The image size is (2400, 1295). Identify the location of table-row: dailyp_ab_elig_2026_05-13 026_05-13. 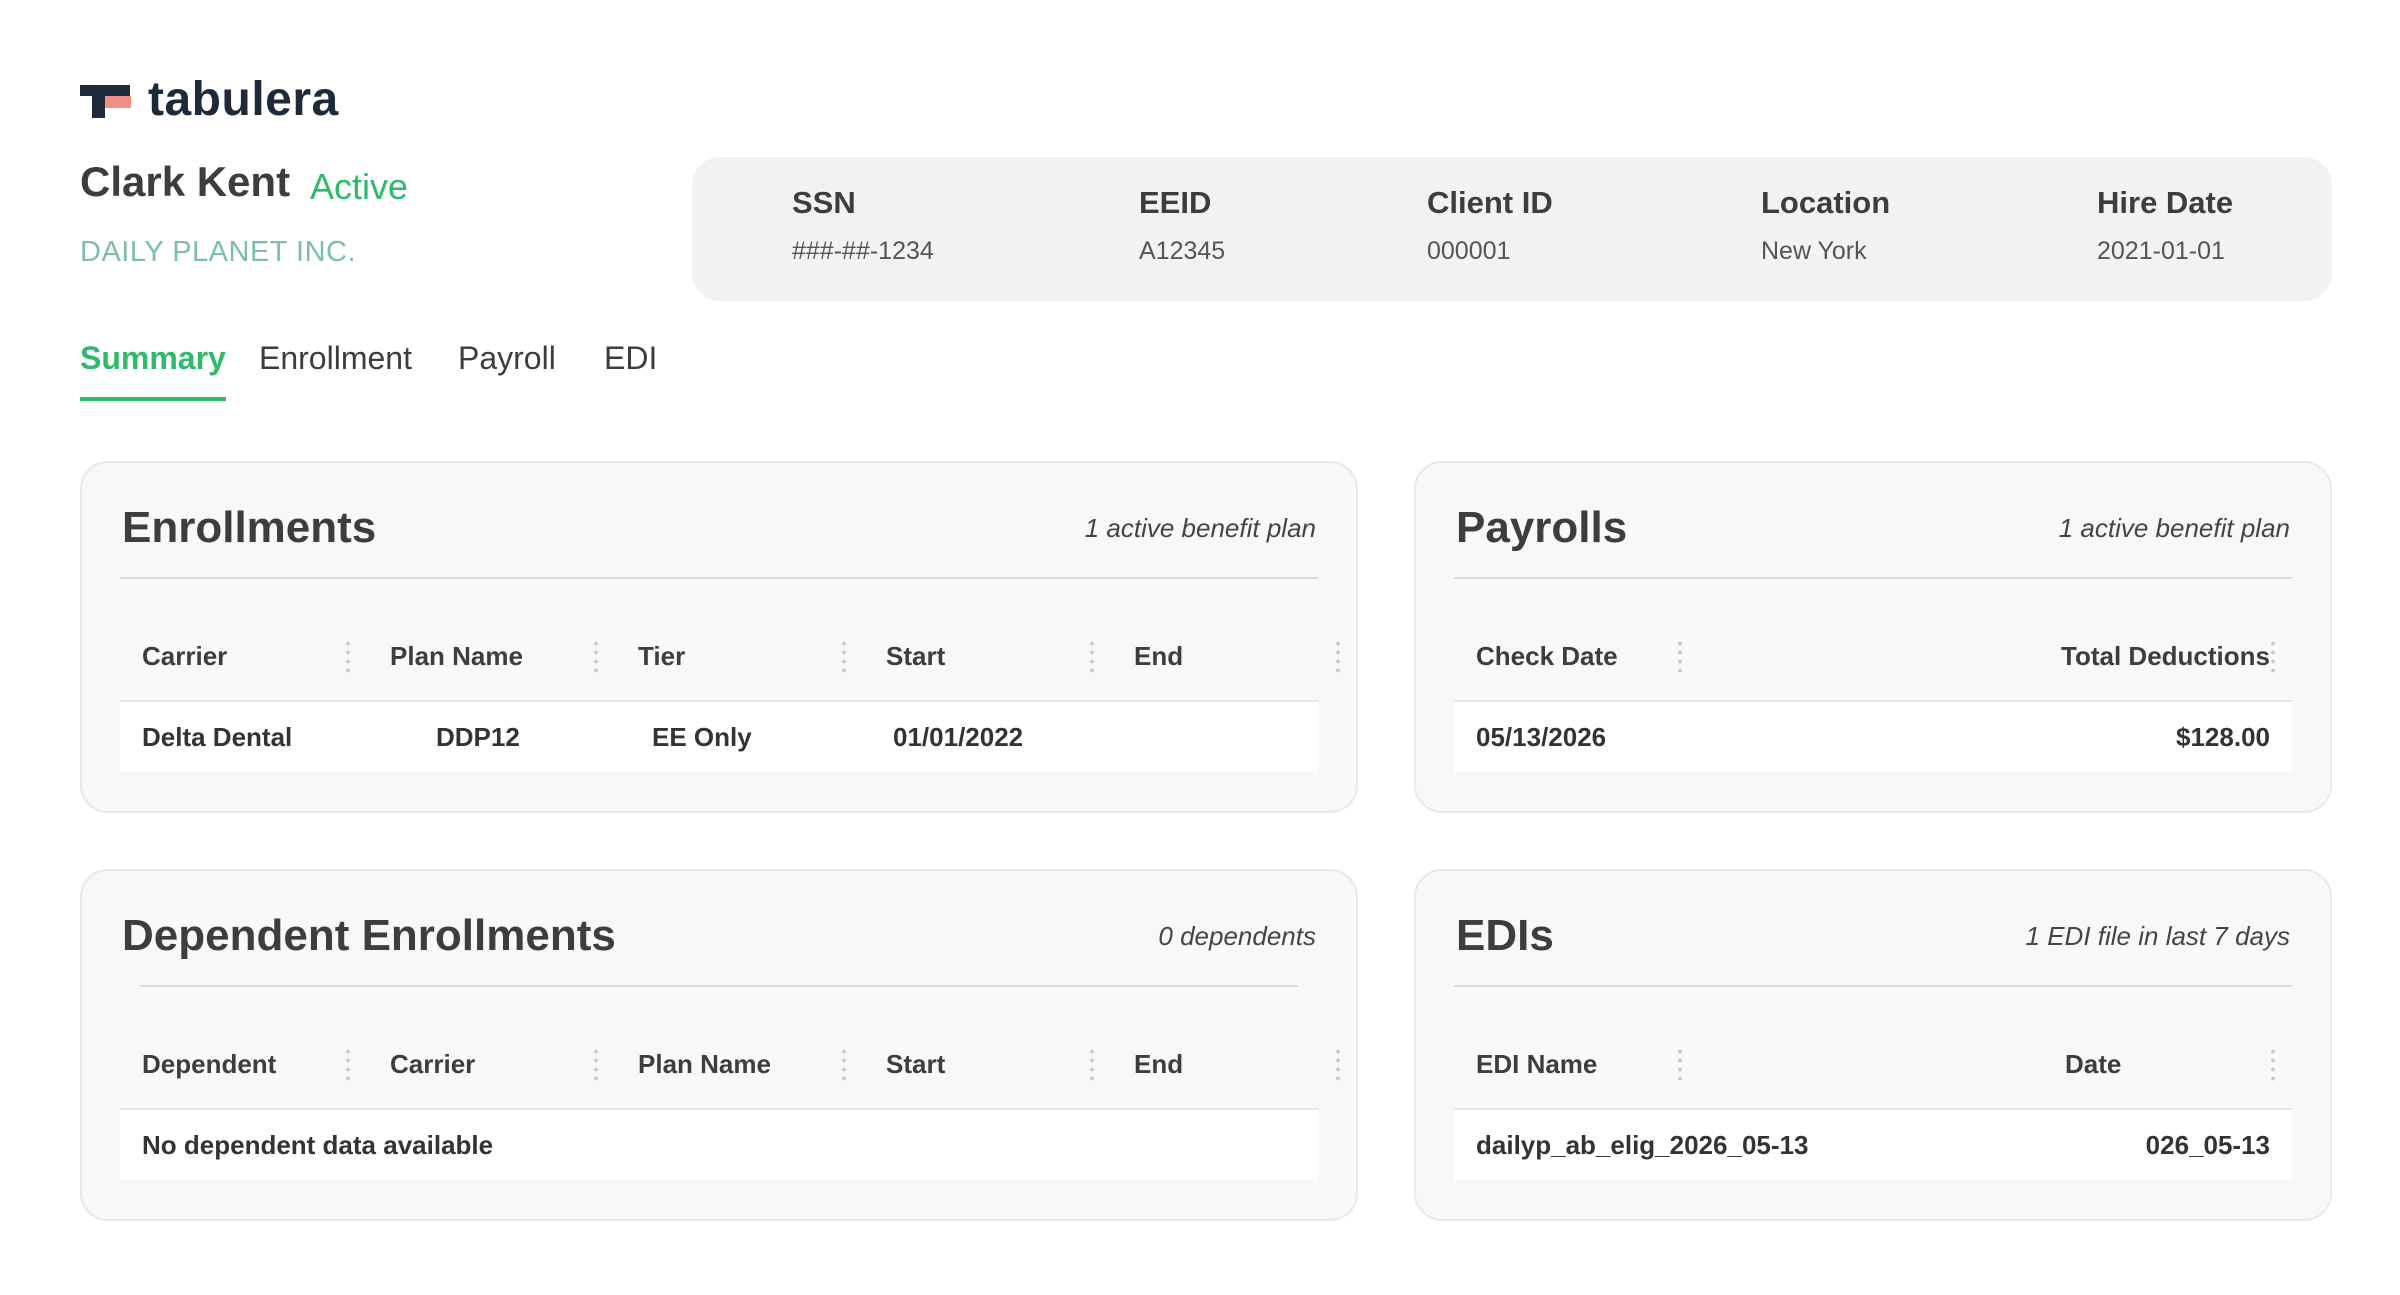
(1873, 1144).